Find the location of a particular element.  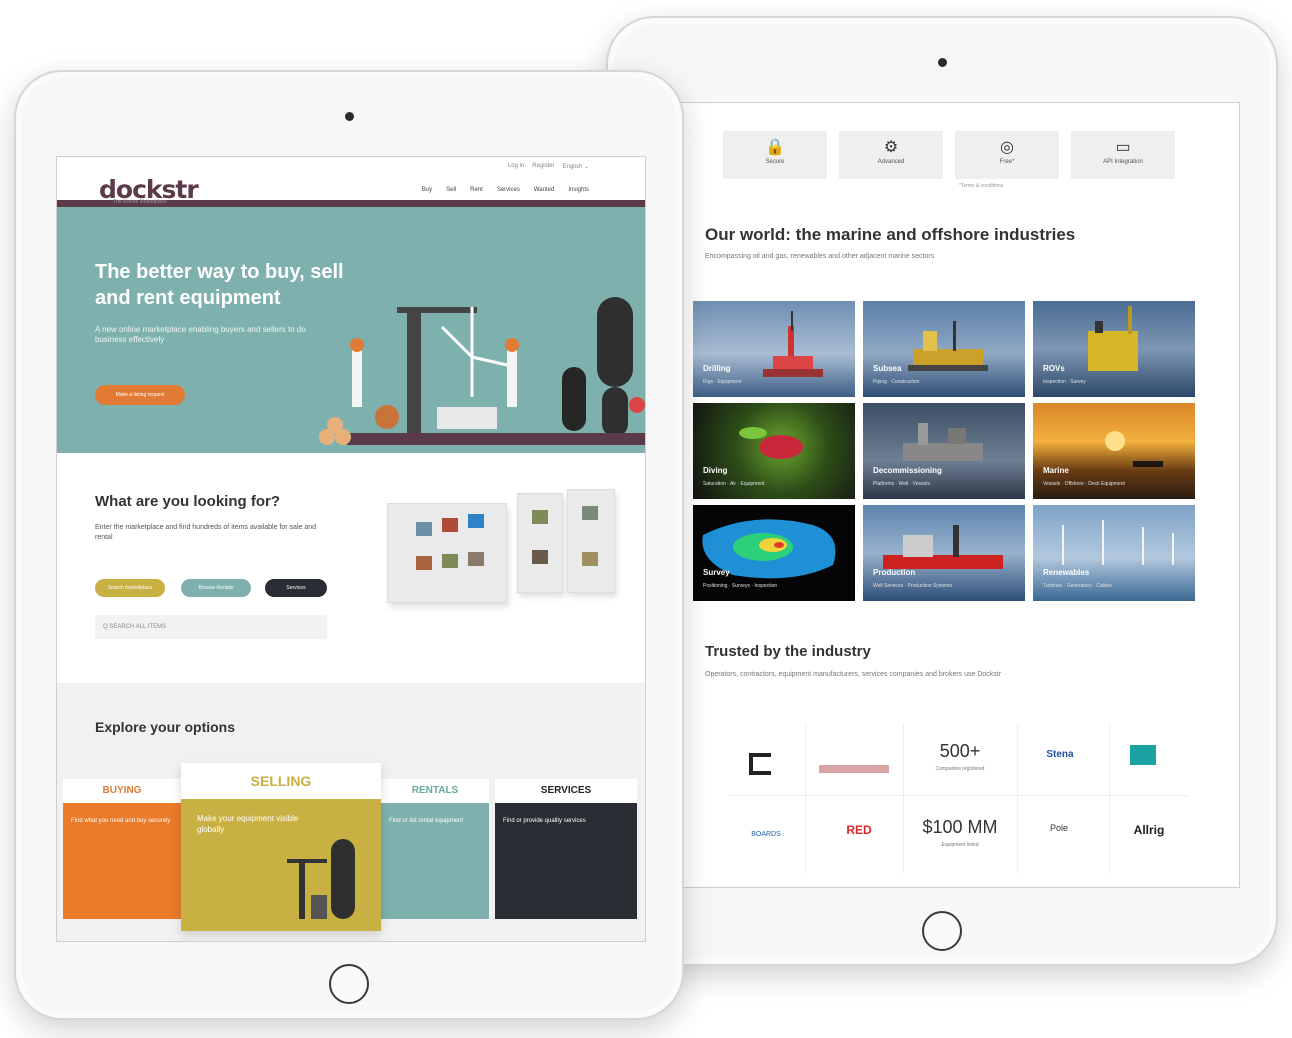

utility-links: Log in Register English ⌄ is located at coordinates (548, 166).